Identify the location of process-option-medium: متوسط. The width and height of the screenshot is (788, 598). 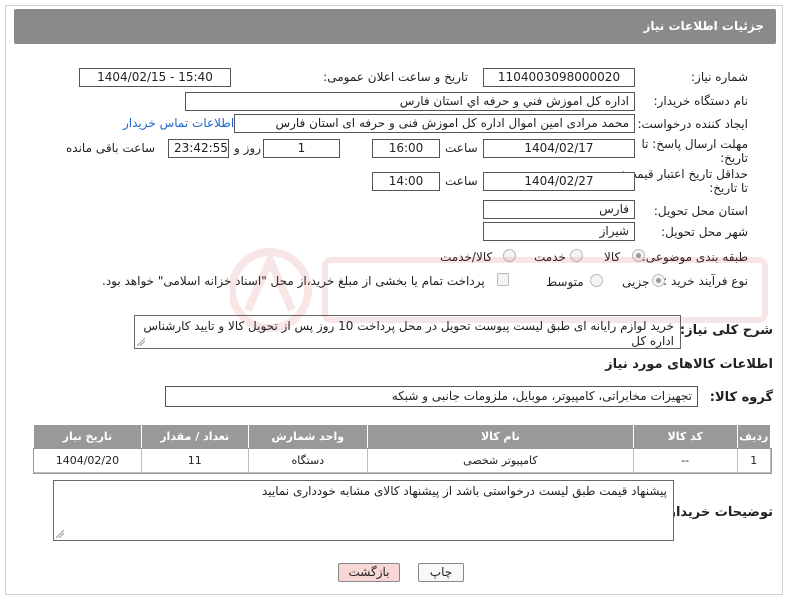
(565, 282).